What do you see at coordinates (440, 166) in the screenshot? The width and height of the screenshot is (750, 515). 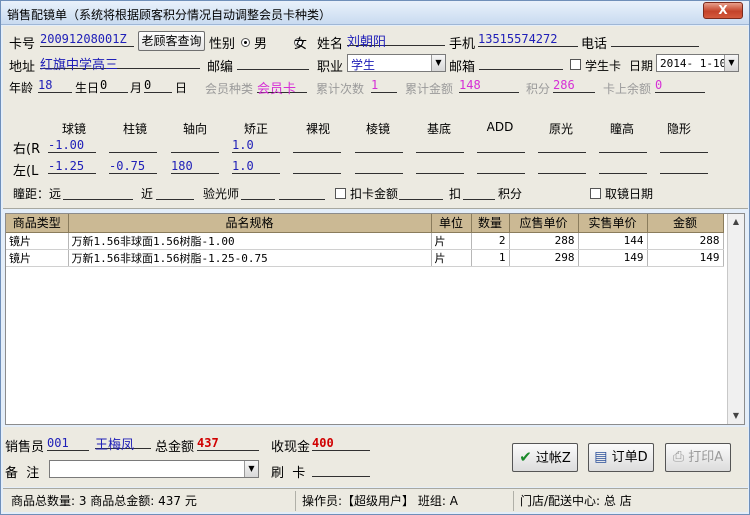 I see `left-base` at bounding box center [440, 166].